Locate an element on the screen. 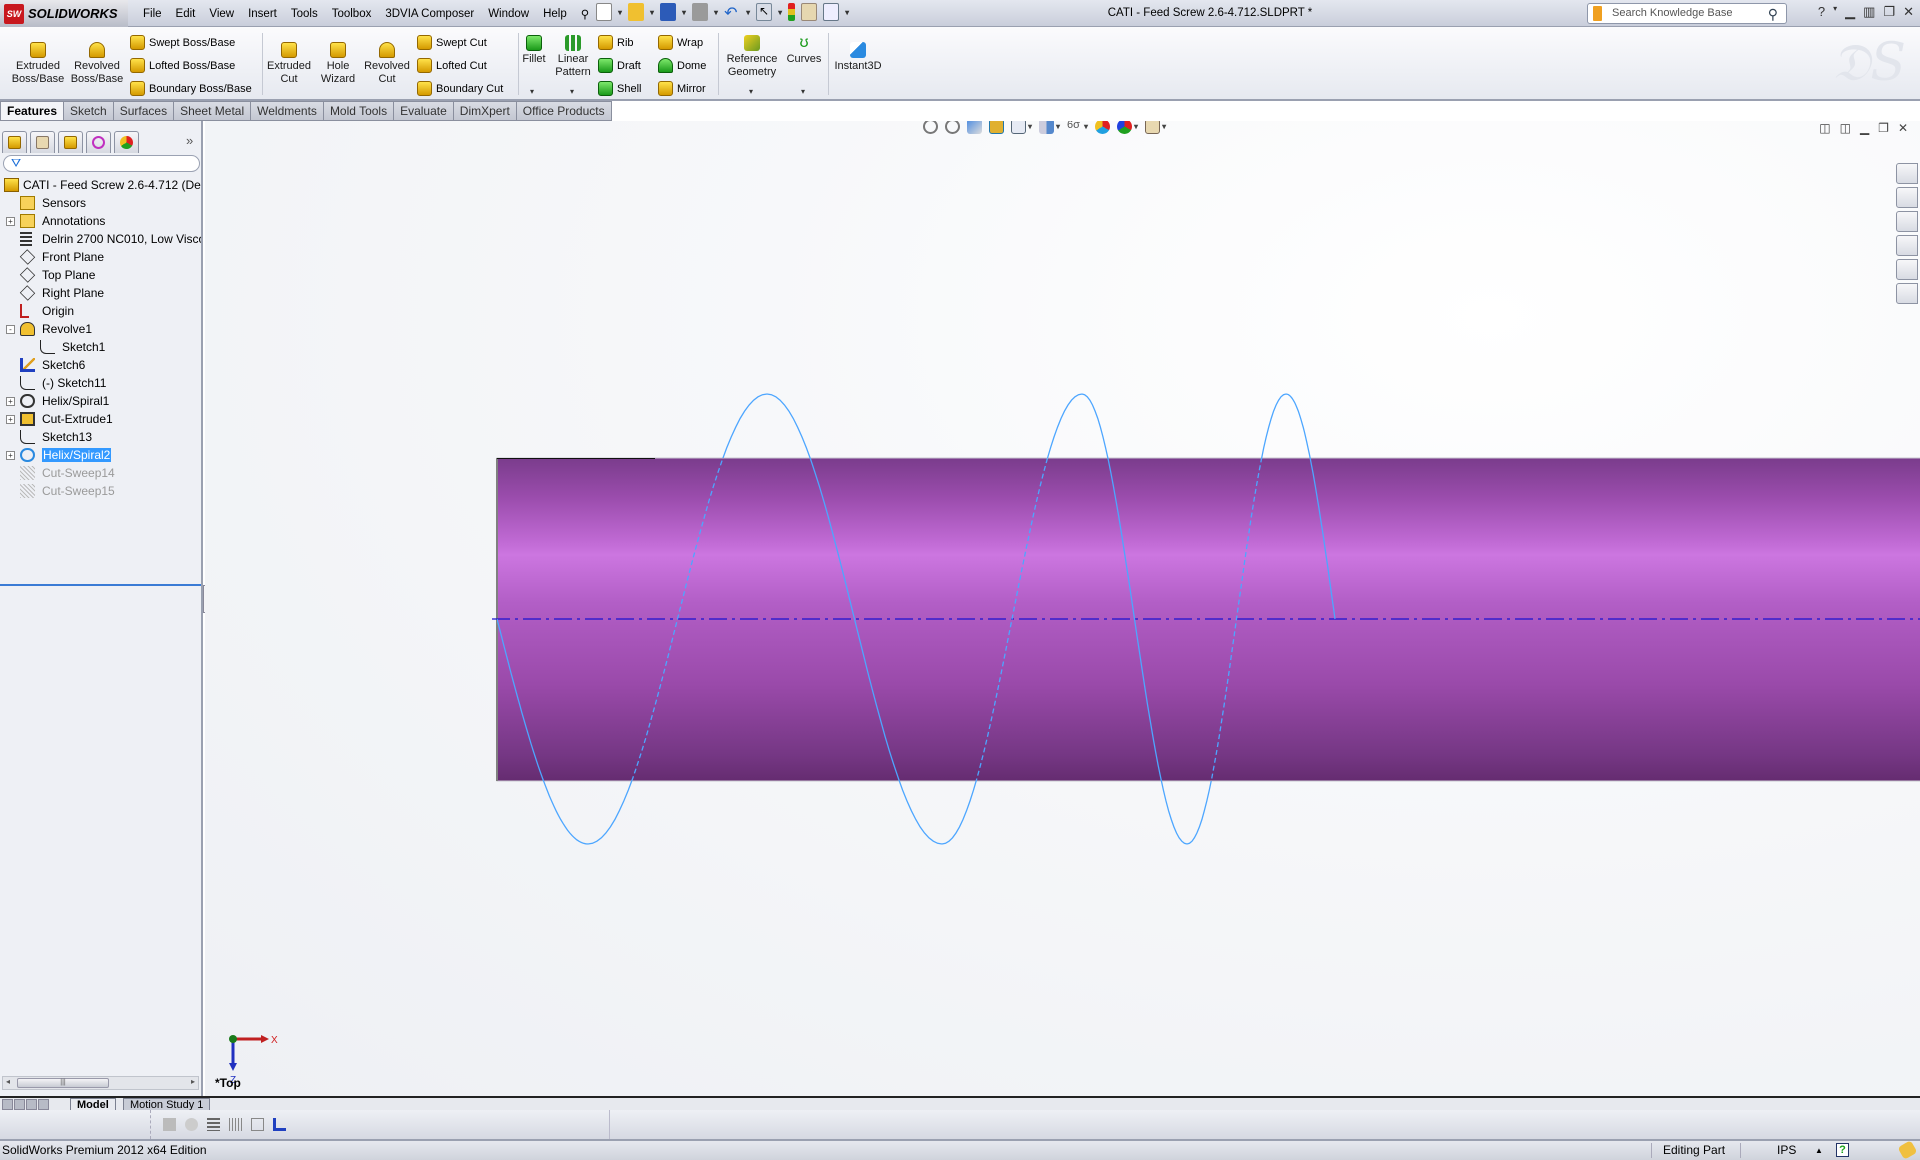 The image size is (1920, 1160). tab-mold-tools: Mold Tools is located at coordinates (359, 111).